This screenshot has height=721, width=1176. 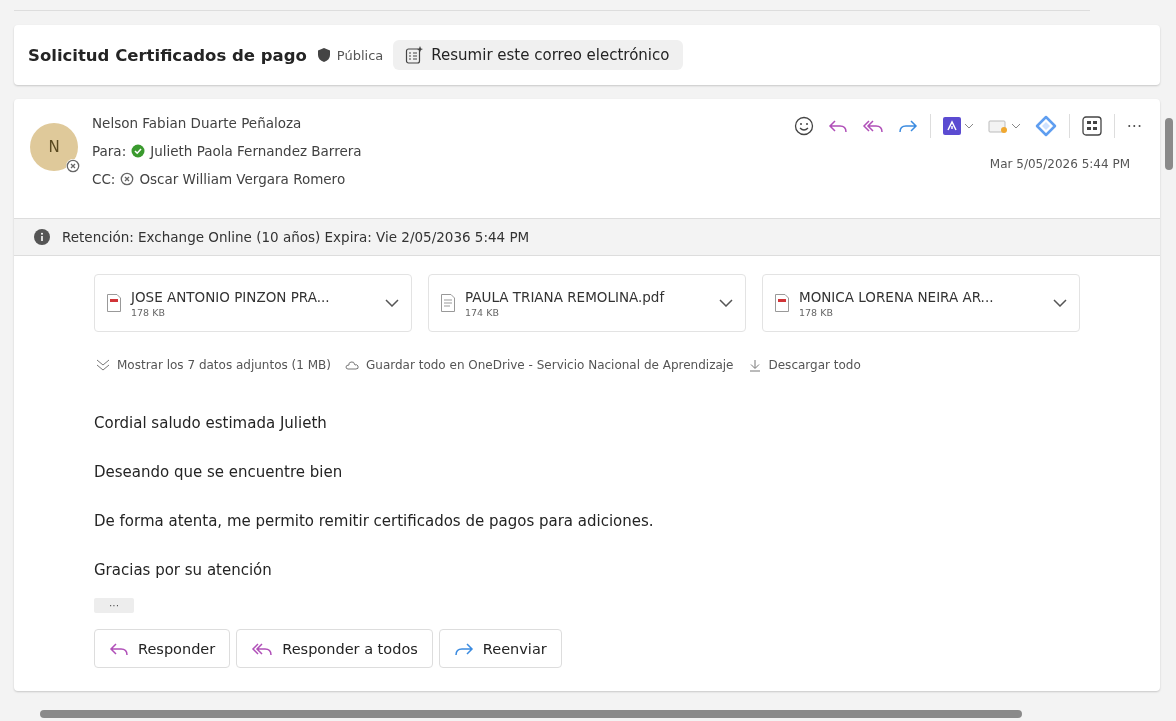 What do you see at coordinates (360, 55) in the screenshot?
I see `sensitivity-label: Pública` at bounding box center [360, 55].